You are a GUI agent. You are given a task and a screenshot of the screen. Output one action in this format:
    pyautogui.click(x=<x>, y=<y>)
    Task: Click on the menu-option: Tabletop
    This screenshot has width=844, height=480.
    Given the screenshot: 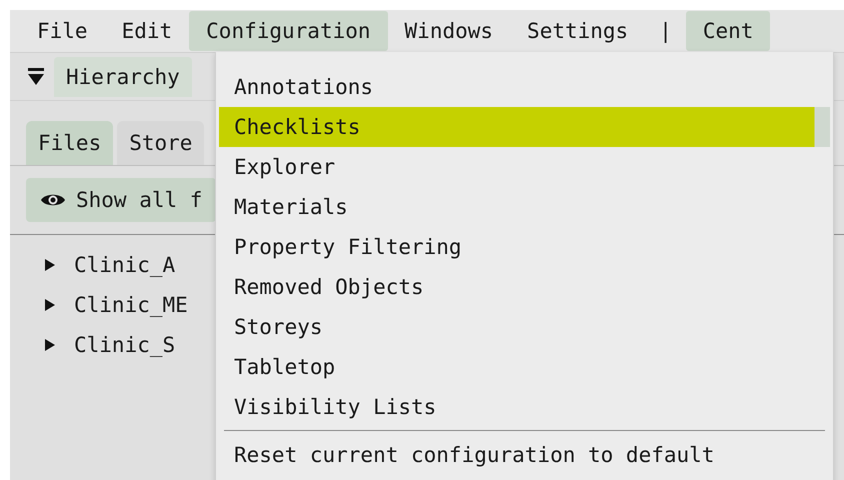 What is the action you would take?
    pyautogui.click(x=524, y=367)
    